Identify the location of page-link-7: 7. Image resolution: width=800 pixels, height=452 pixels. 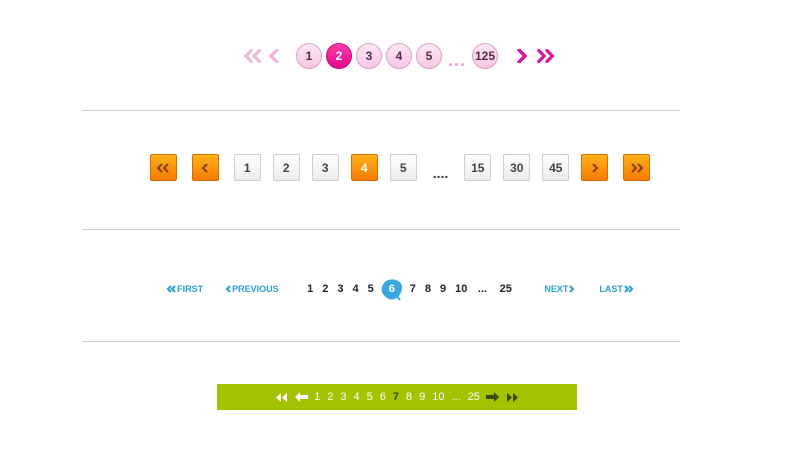
(413, 289).